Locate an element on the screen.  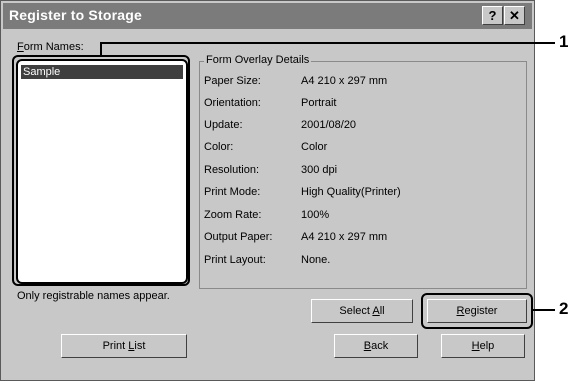
detail-value: 2001/08/20 is located at coordinates (329, 125).